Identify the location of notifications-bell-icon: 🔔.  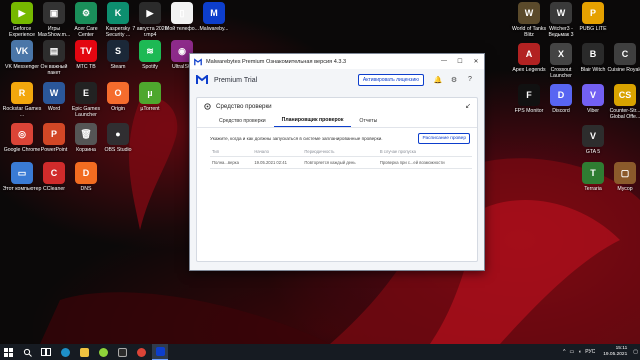
(438, 80).